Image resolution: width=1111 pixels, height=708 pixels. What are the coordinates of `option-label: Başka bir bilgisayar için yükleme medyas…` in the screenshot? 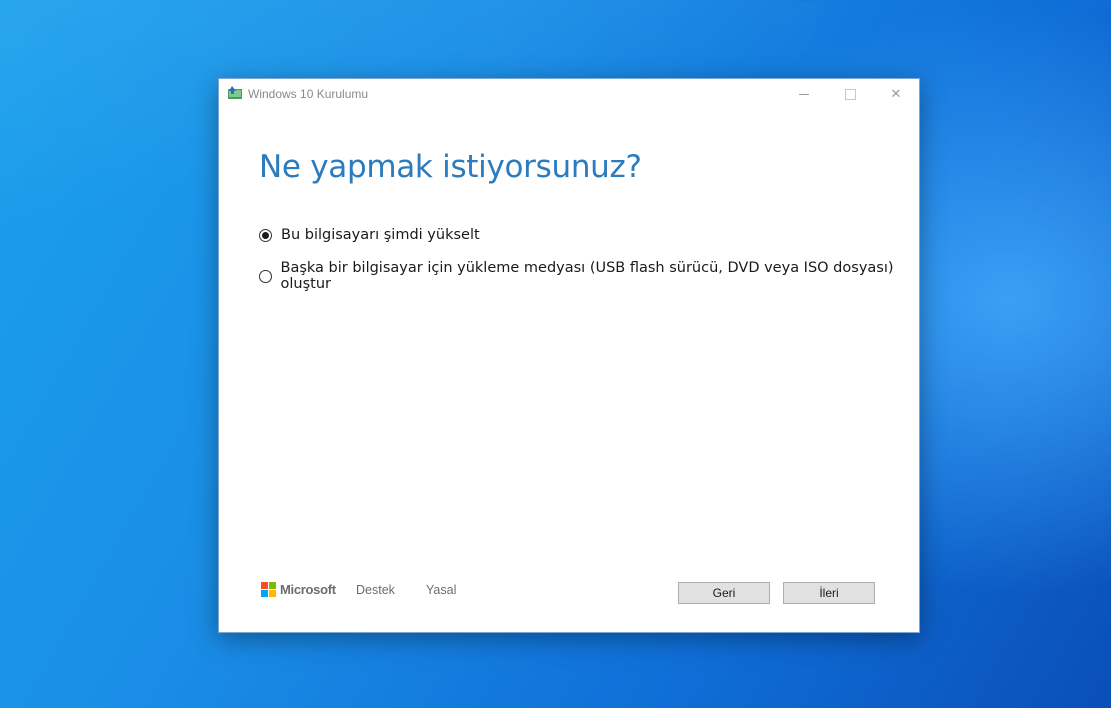 It's located at (587, 276).